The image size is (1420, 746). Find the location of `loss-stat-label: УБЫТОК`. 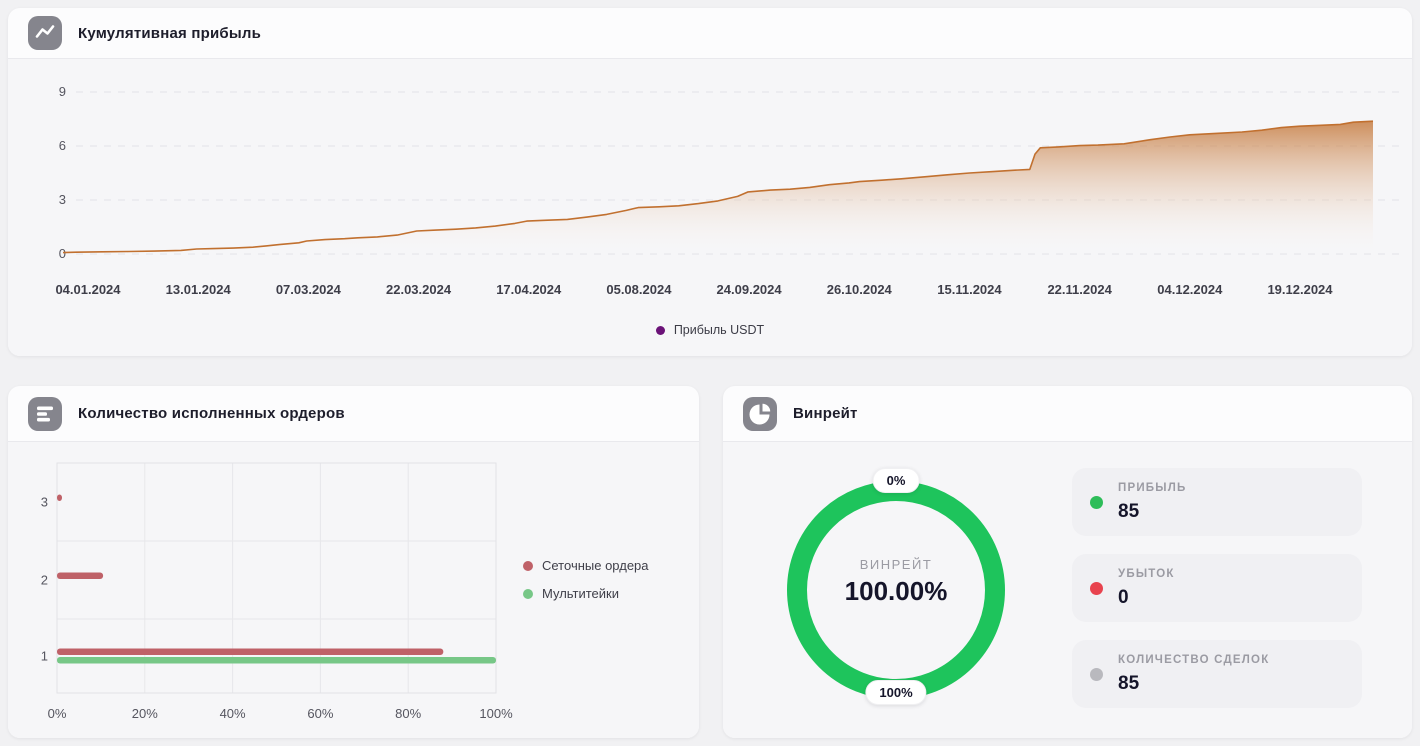

loss-stat-label: УБЫТОК is located at coordinates (1146, 574).